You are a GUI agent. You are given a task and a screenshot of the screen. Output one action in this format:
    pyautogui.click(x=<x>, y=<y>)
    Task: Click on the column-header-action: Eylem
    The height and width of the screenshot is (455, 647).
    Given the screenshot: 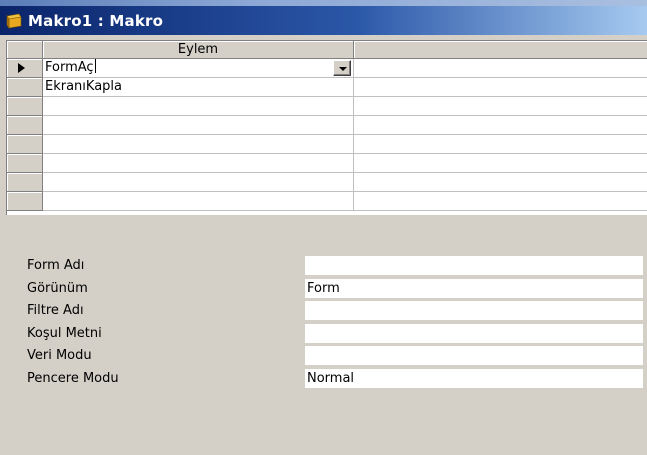 What is the action you would take?
    pyautogui.click(x=198, y=50)
    